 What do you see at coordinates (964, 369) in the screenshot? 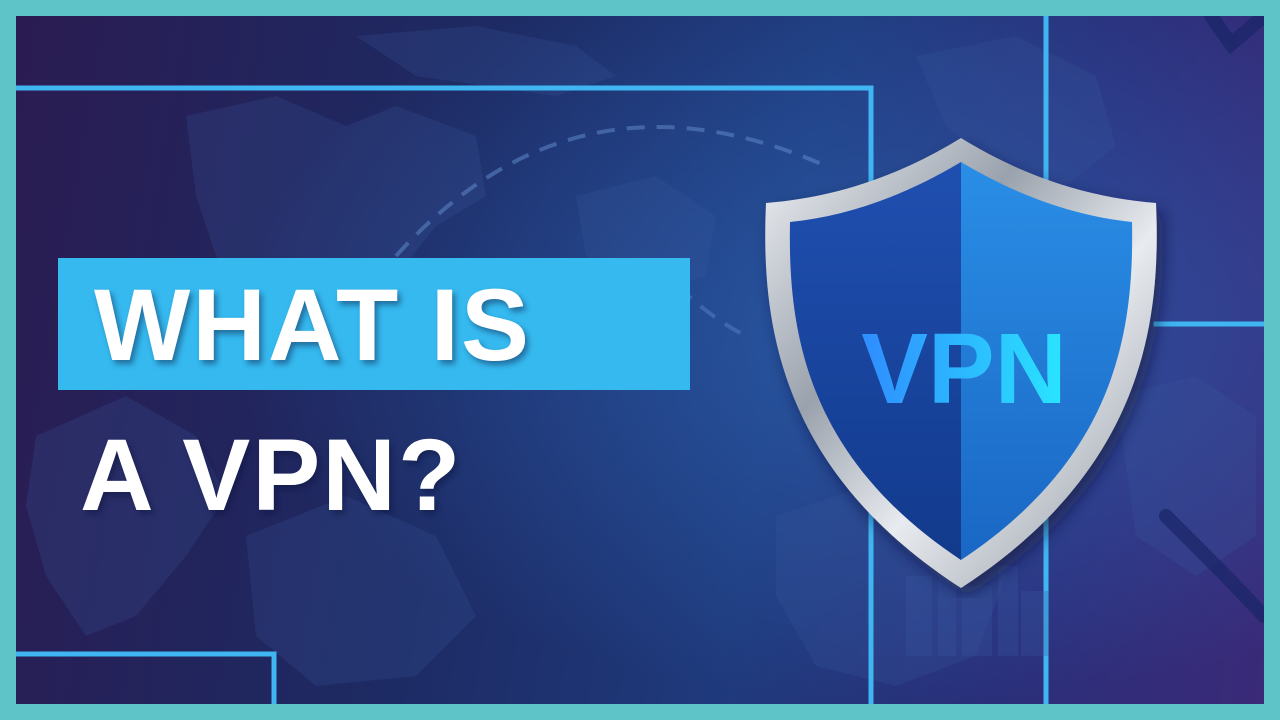
I see `shield-label: VPN` at bounding box center [964, 369].